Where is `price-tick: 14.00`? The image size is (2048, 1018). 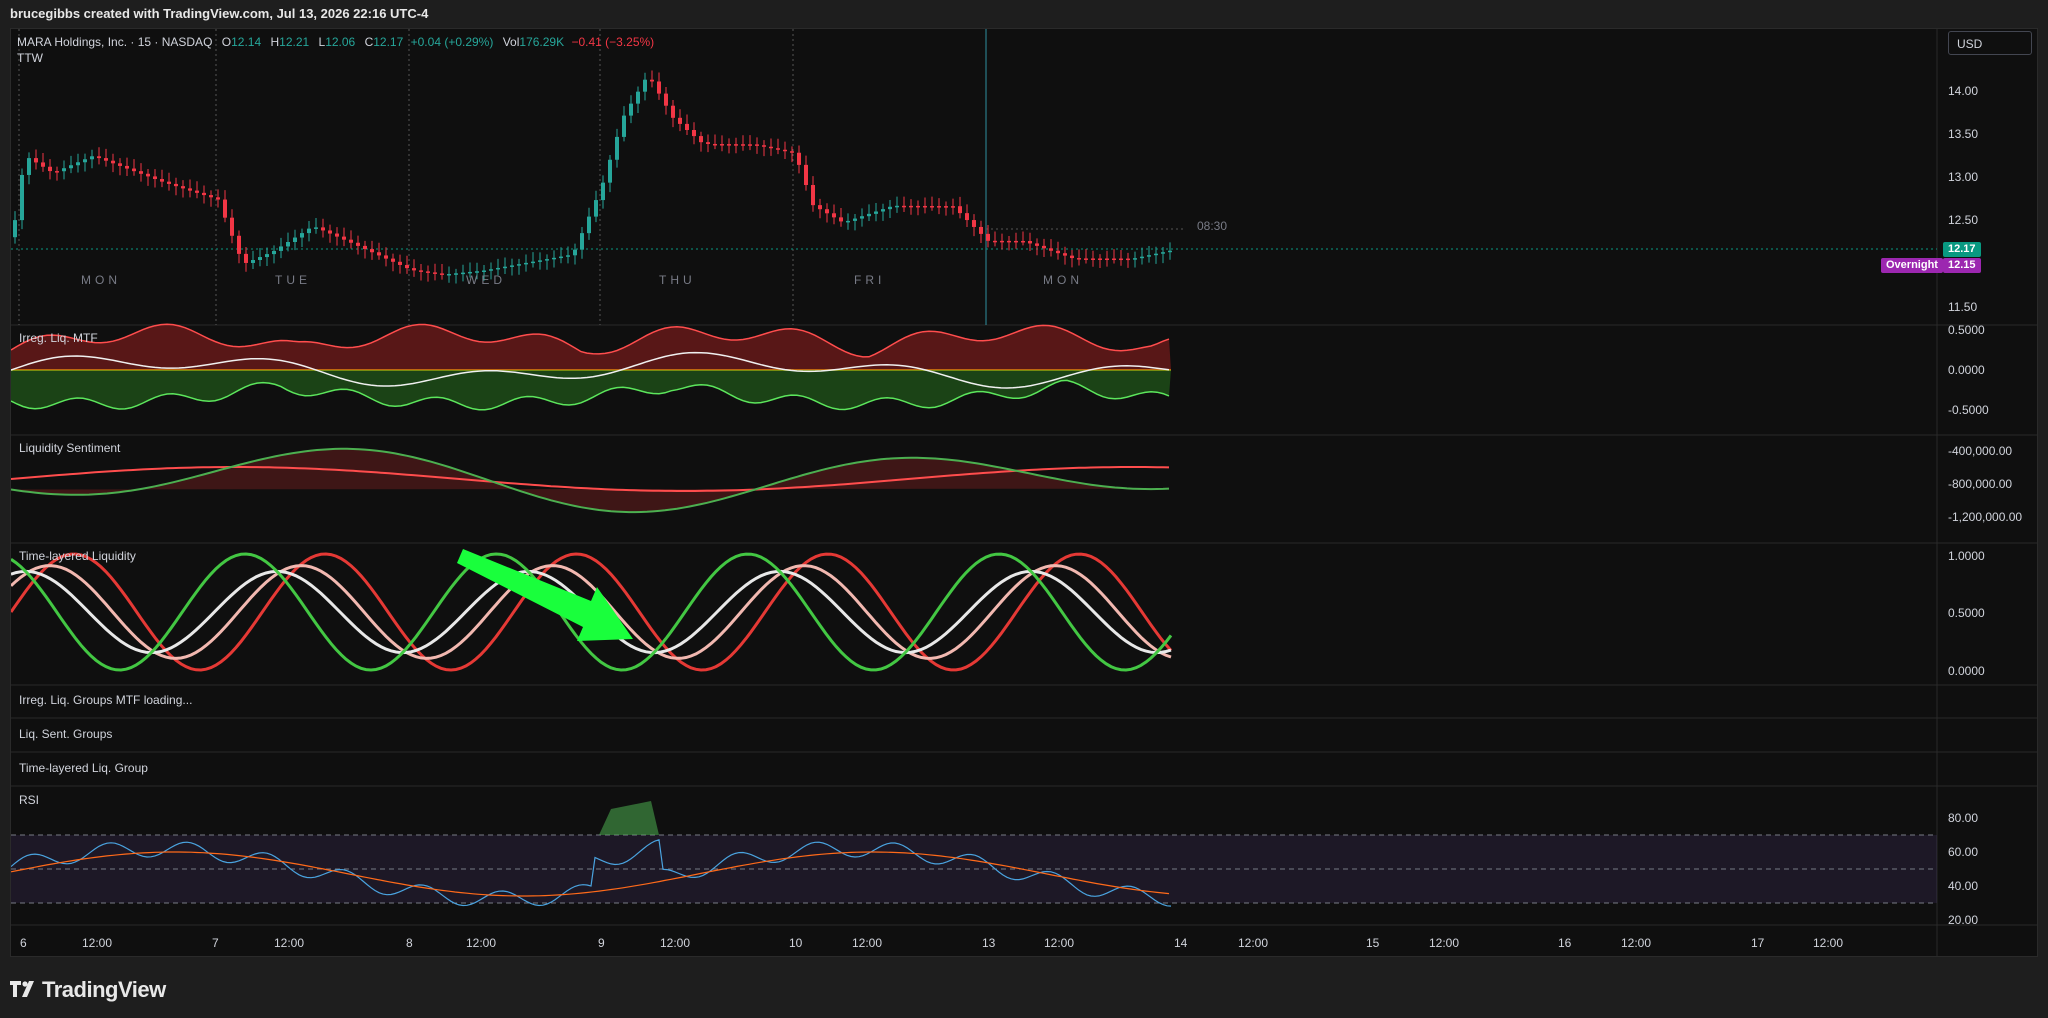
price-tick: 14.00 is located at coordinates (1963, 91).